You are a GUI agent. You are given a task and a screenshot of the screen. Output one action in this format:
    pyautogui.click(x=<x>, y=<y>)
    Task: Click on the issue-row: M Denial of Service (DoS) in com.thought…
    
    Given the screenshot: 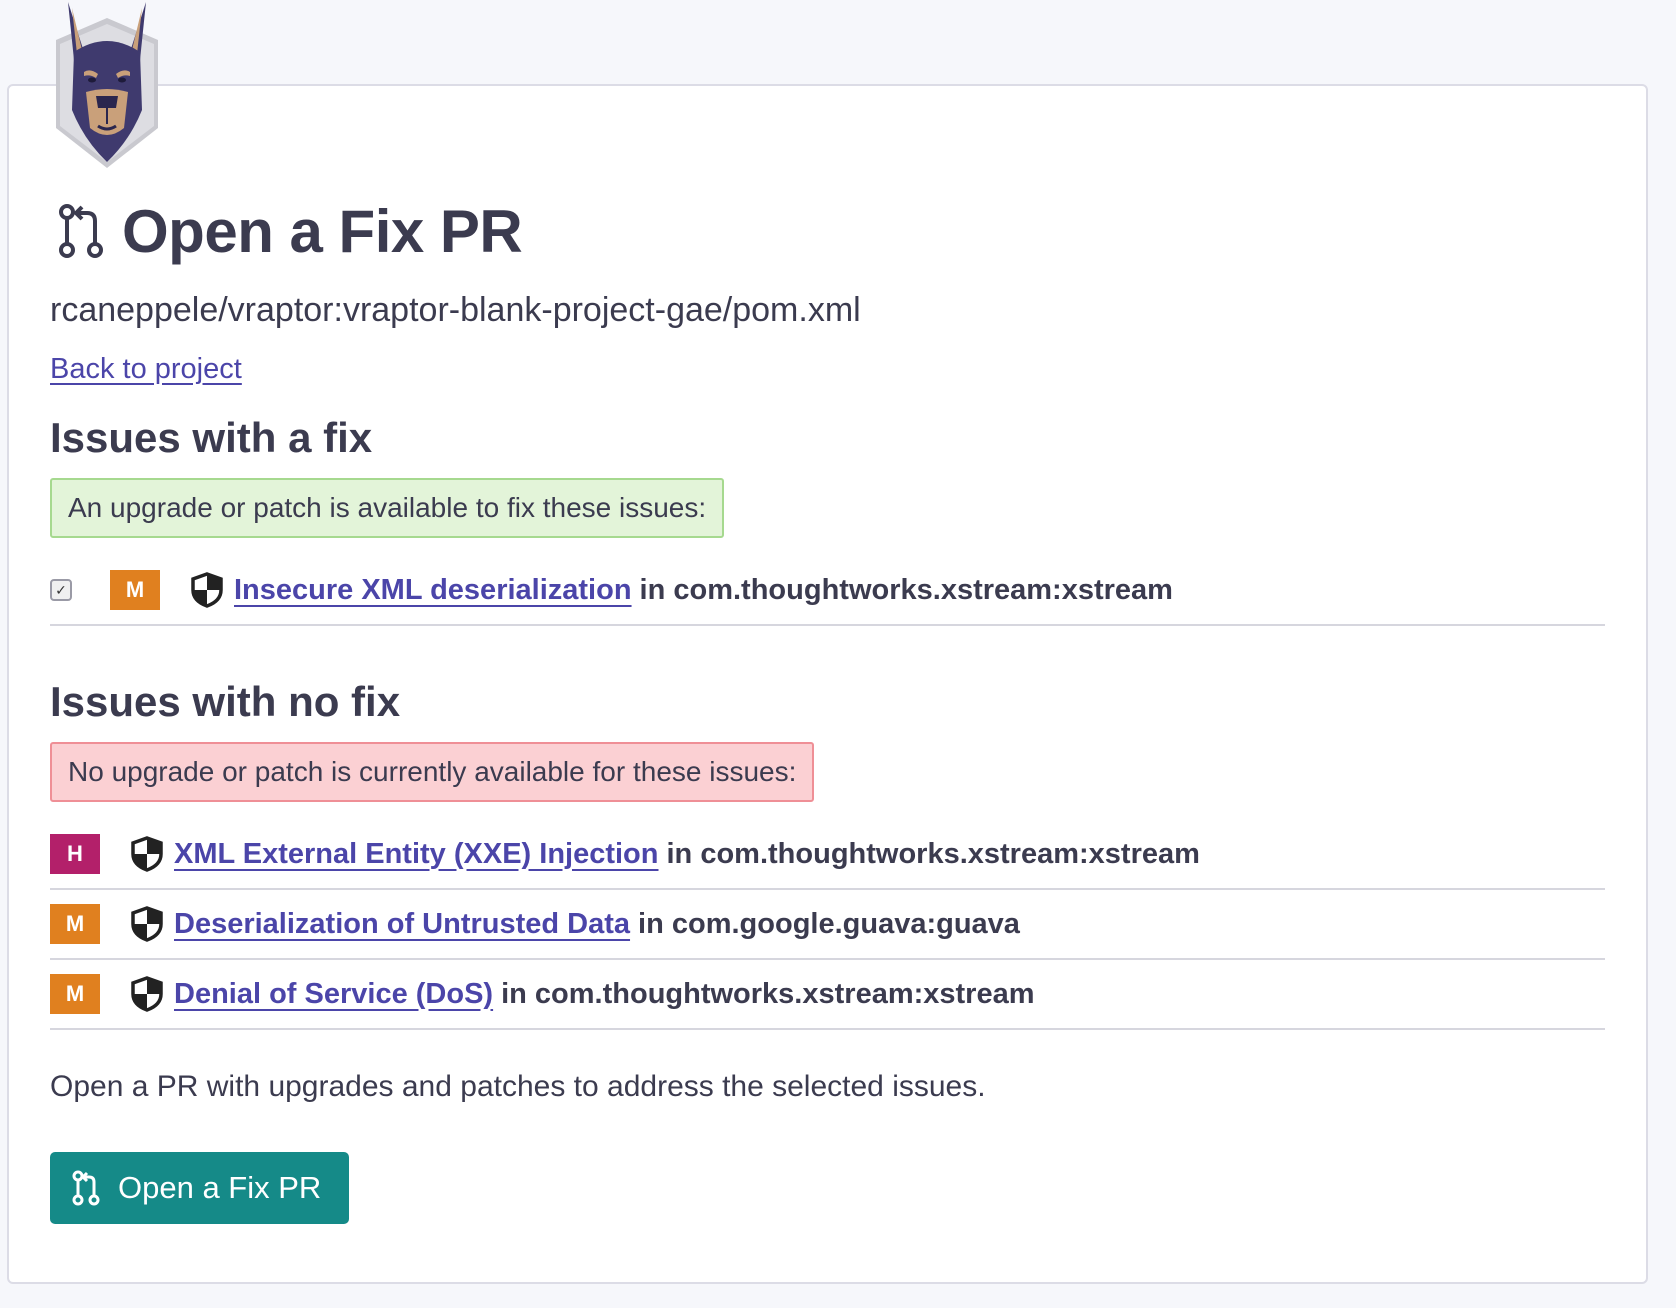 What is the action you would take?
    pyautogui.click(x=827, y=995)
    